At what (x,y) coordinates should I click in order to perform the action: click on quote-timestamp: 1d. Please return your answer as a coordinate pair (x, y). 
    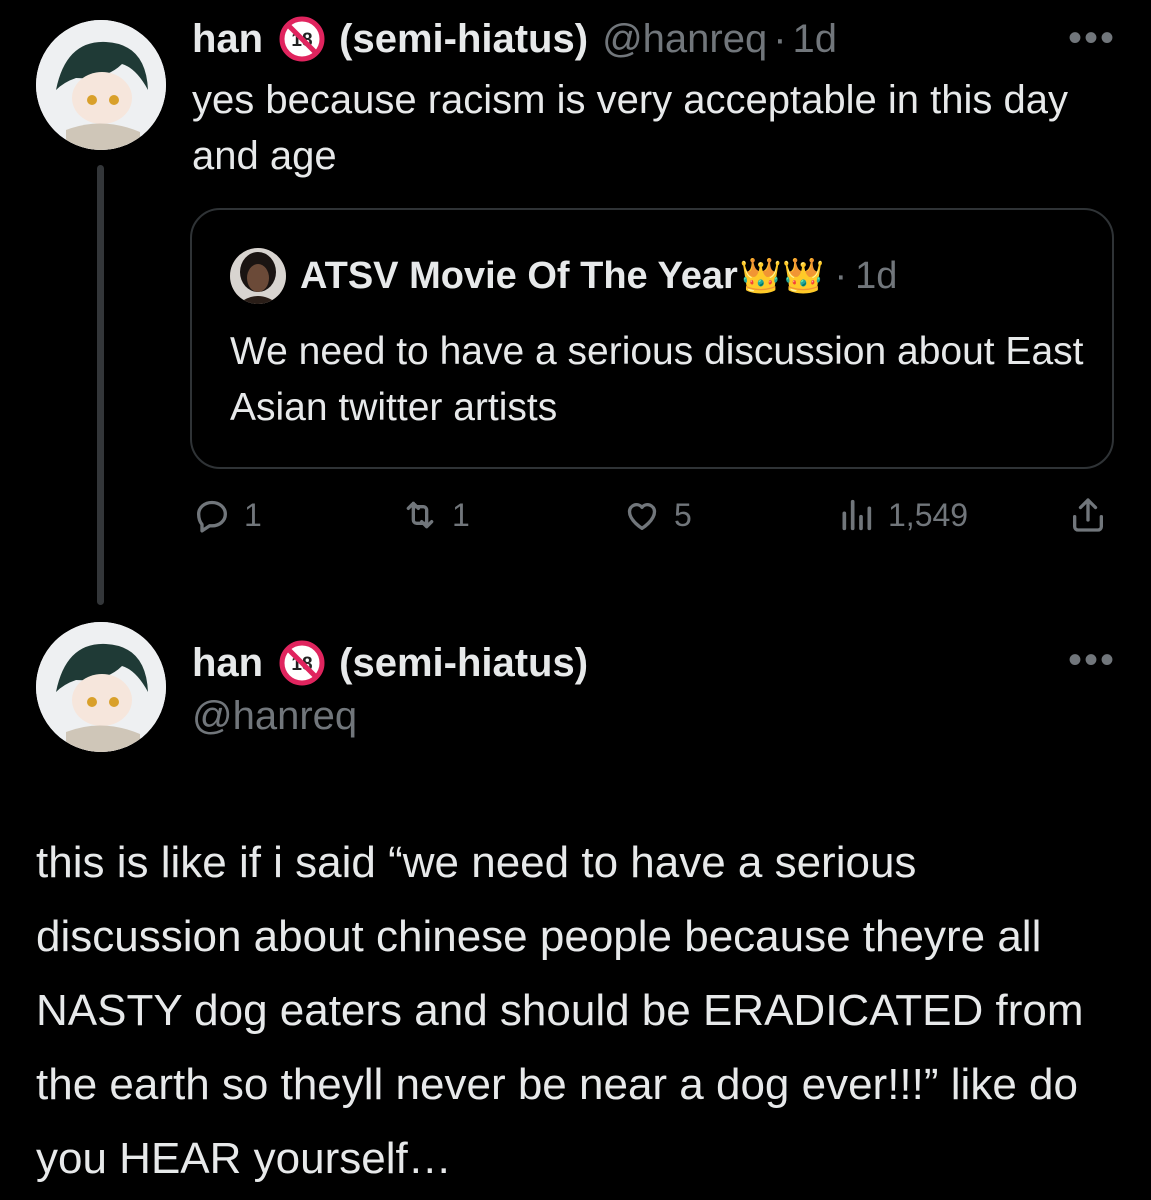
    Looking at the image, I should click on (876, 275).